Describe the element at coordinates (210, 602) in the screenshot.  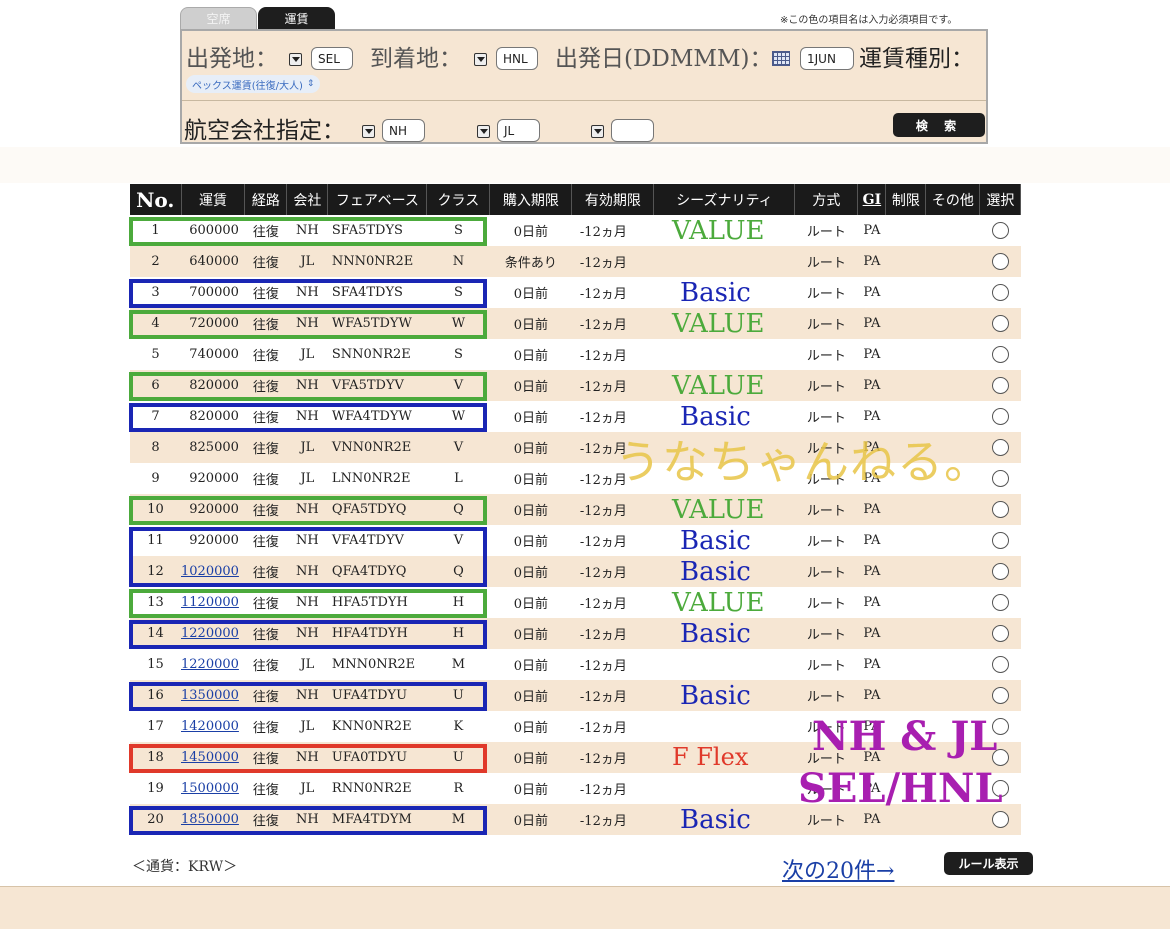
I see `fare-link: 1120000` at that location.